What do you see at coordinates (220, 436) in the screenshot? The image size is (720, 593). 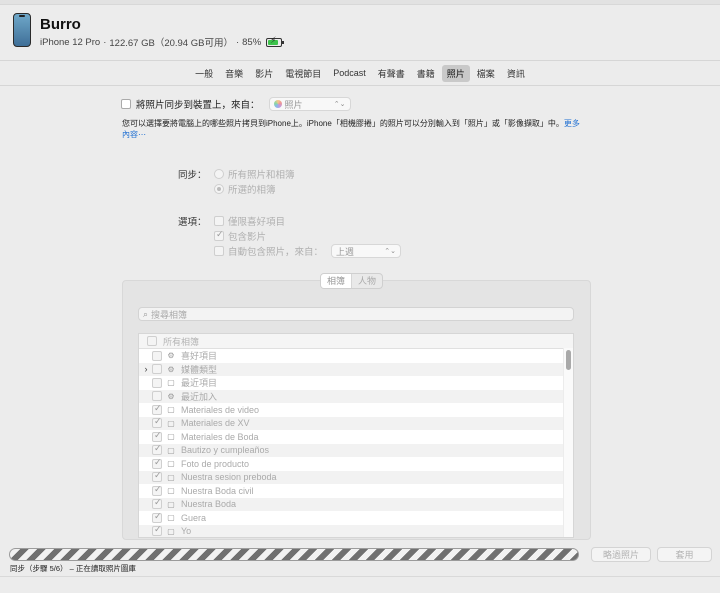 I see `album-name: Materiales de Boda` at bounding box center [220, 436].